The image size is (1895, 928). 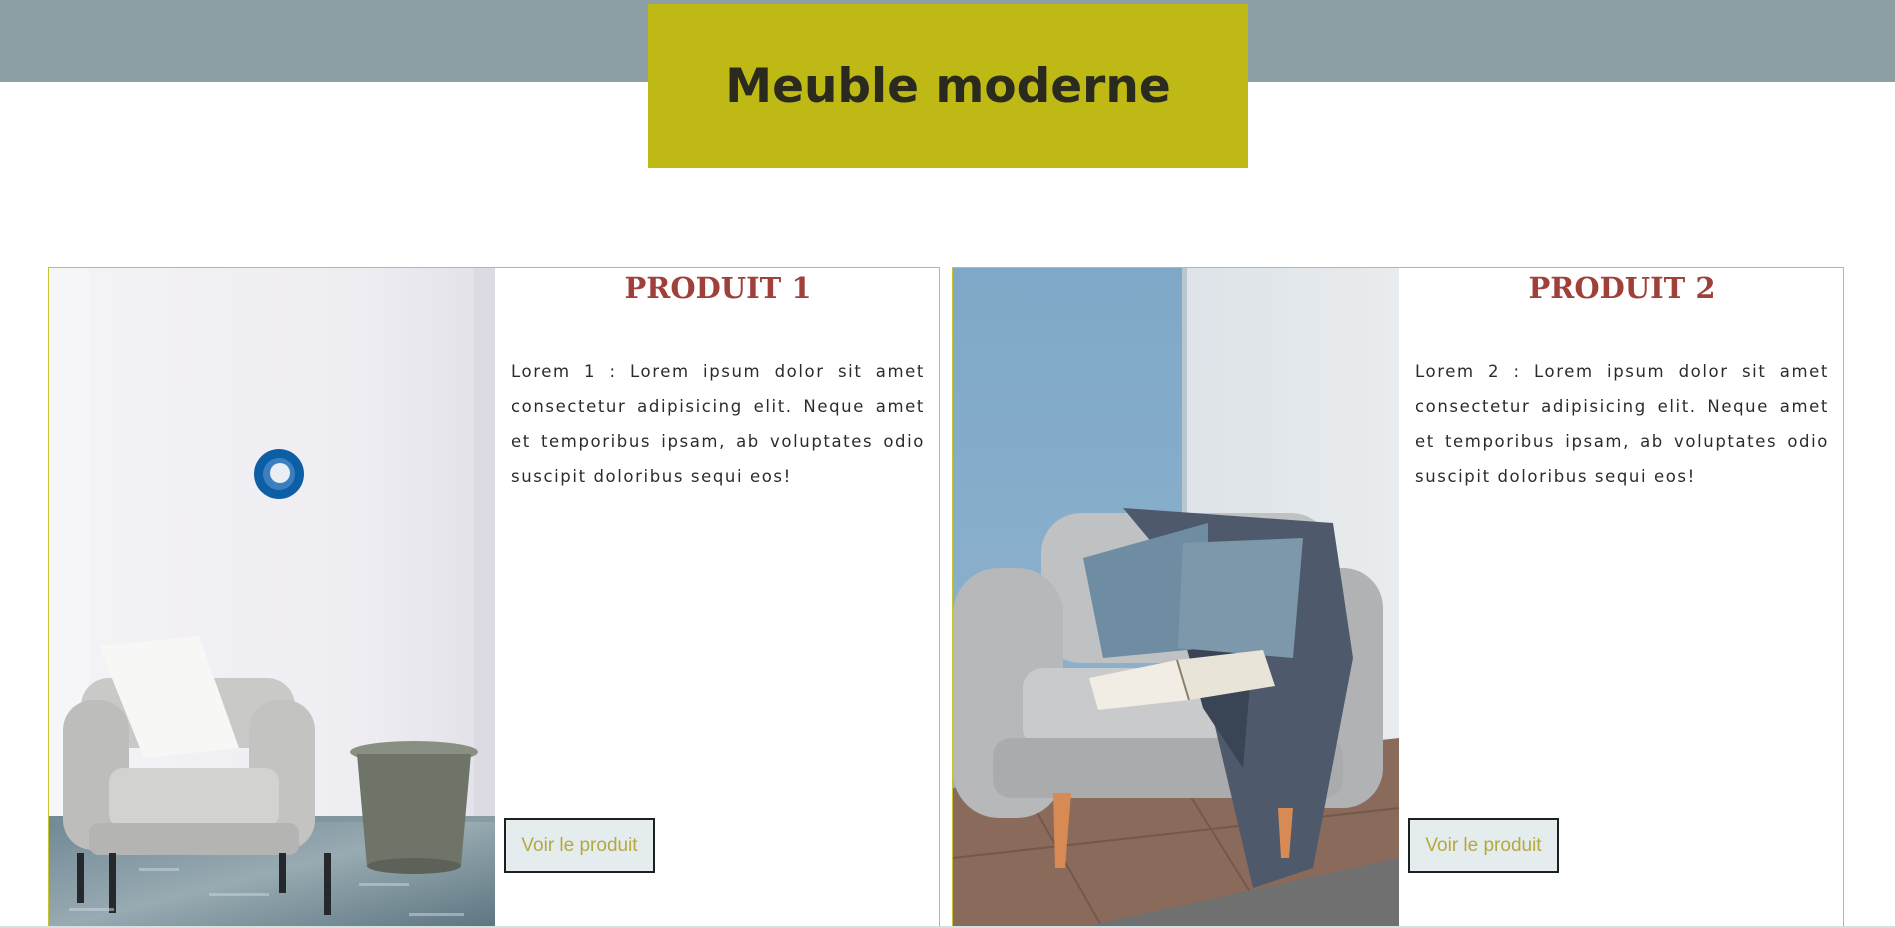 I want to click on product-title: PRODUIT 2, so click(x=1622, y=288).